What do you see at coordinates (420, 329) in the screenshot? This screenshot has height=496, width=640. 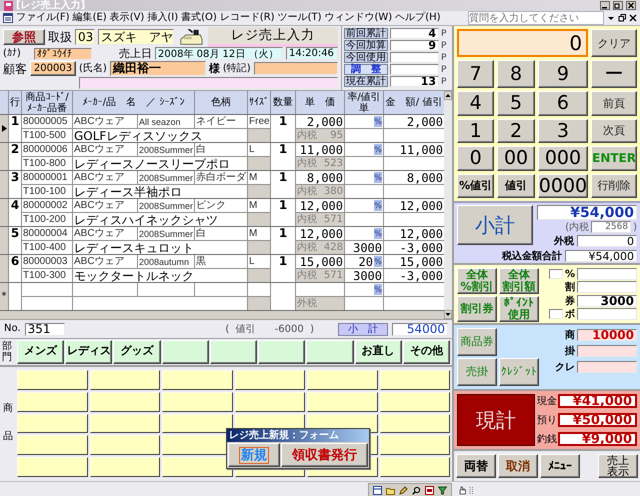 I see `subtotal-field: 54000` at bounding box center [420, 329].